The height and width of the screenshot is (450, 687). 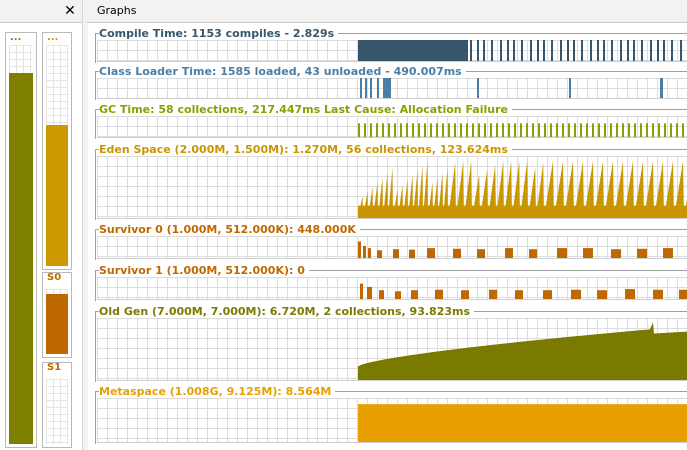 I want to click on eden-gauge-track, so click(x=57, y=155).